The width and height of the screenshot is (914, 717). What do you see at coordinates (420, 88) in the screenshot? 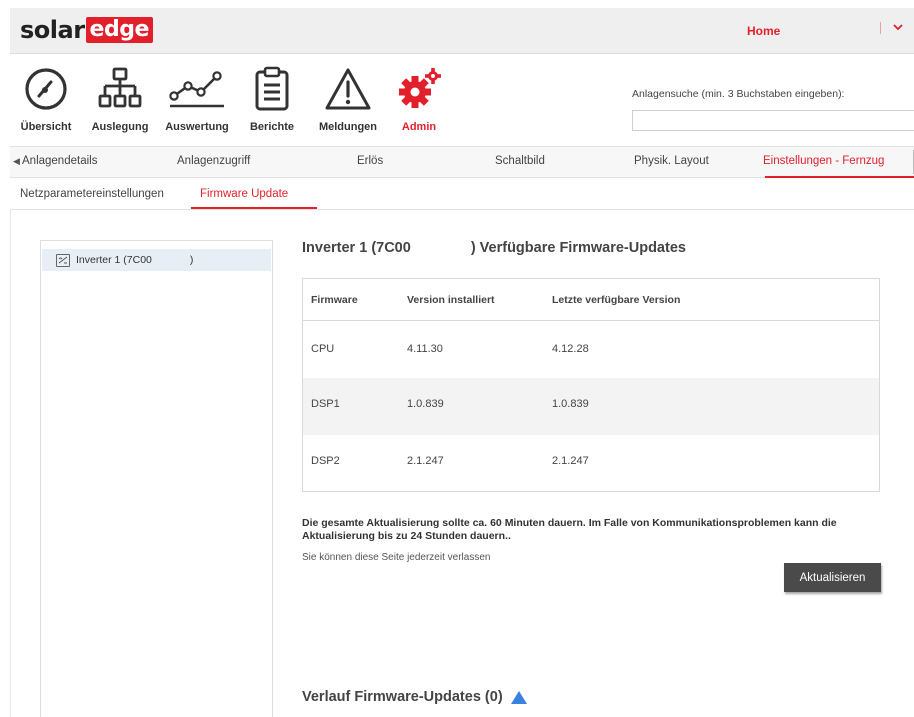
I see `gear-icon` at bounding box center [420, 88].